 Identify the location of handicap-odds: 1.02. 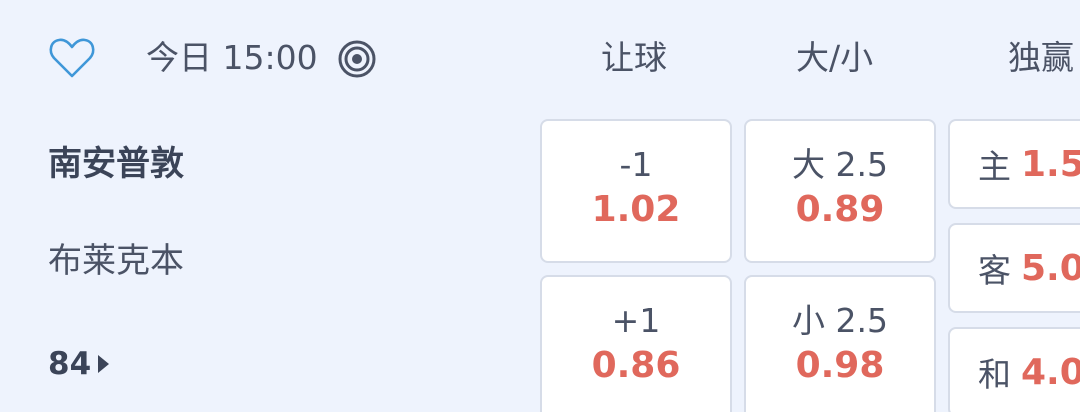
(636, 209).